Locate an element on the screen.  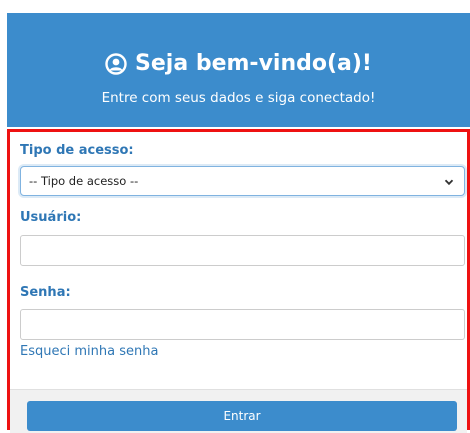
user-circle-icon is located at coordinates (116, 64).